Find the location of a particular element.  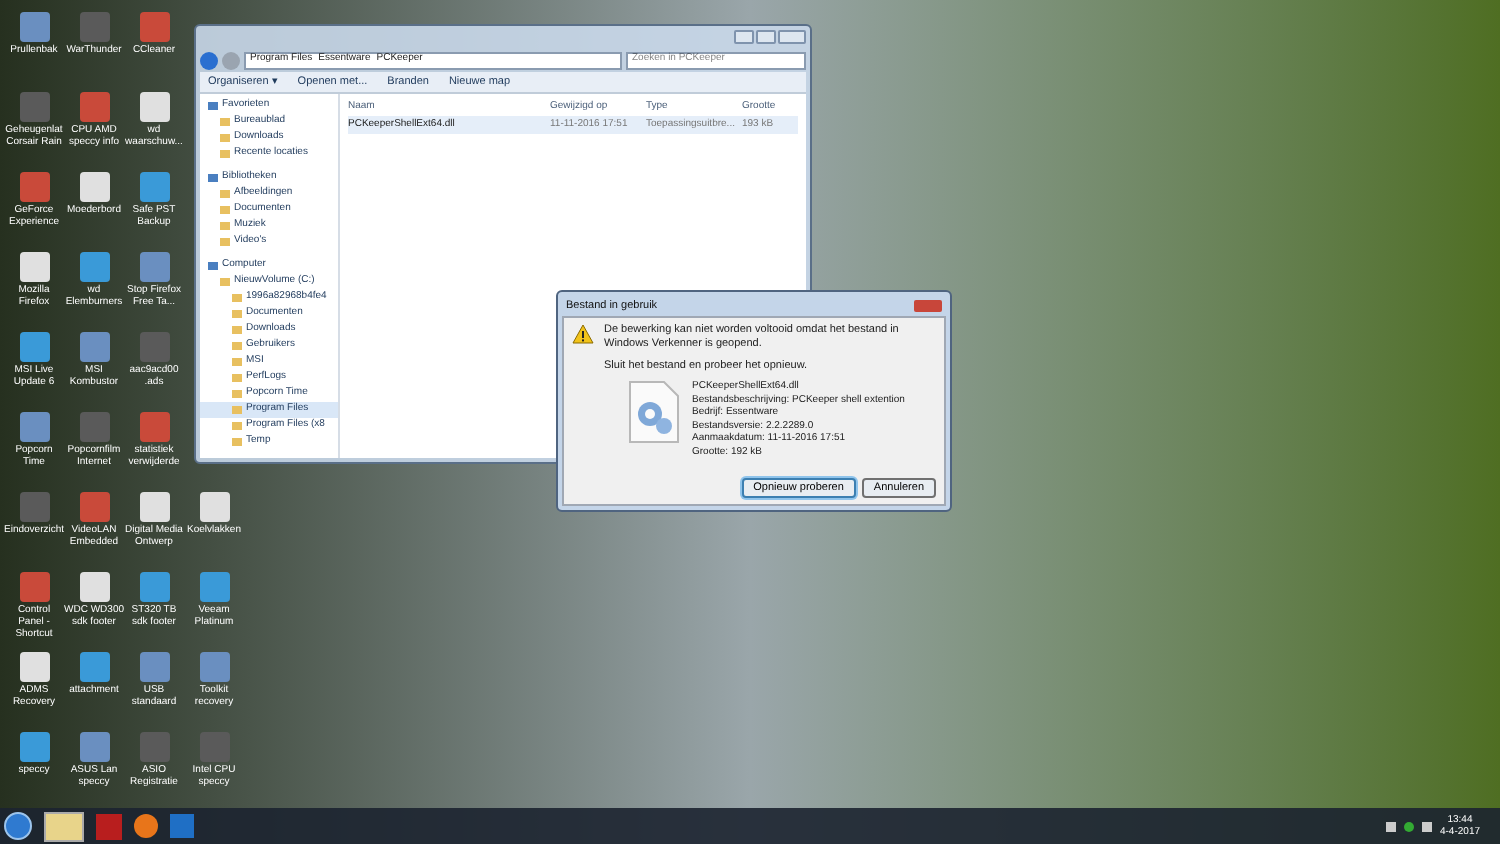

minimize-button is located at coordinates (744, 37).